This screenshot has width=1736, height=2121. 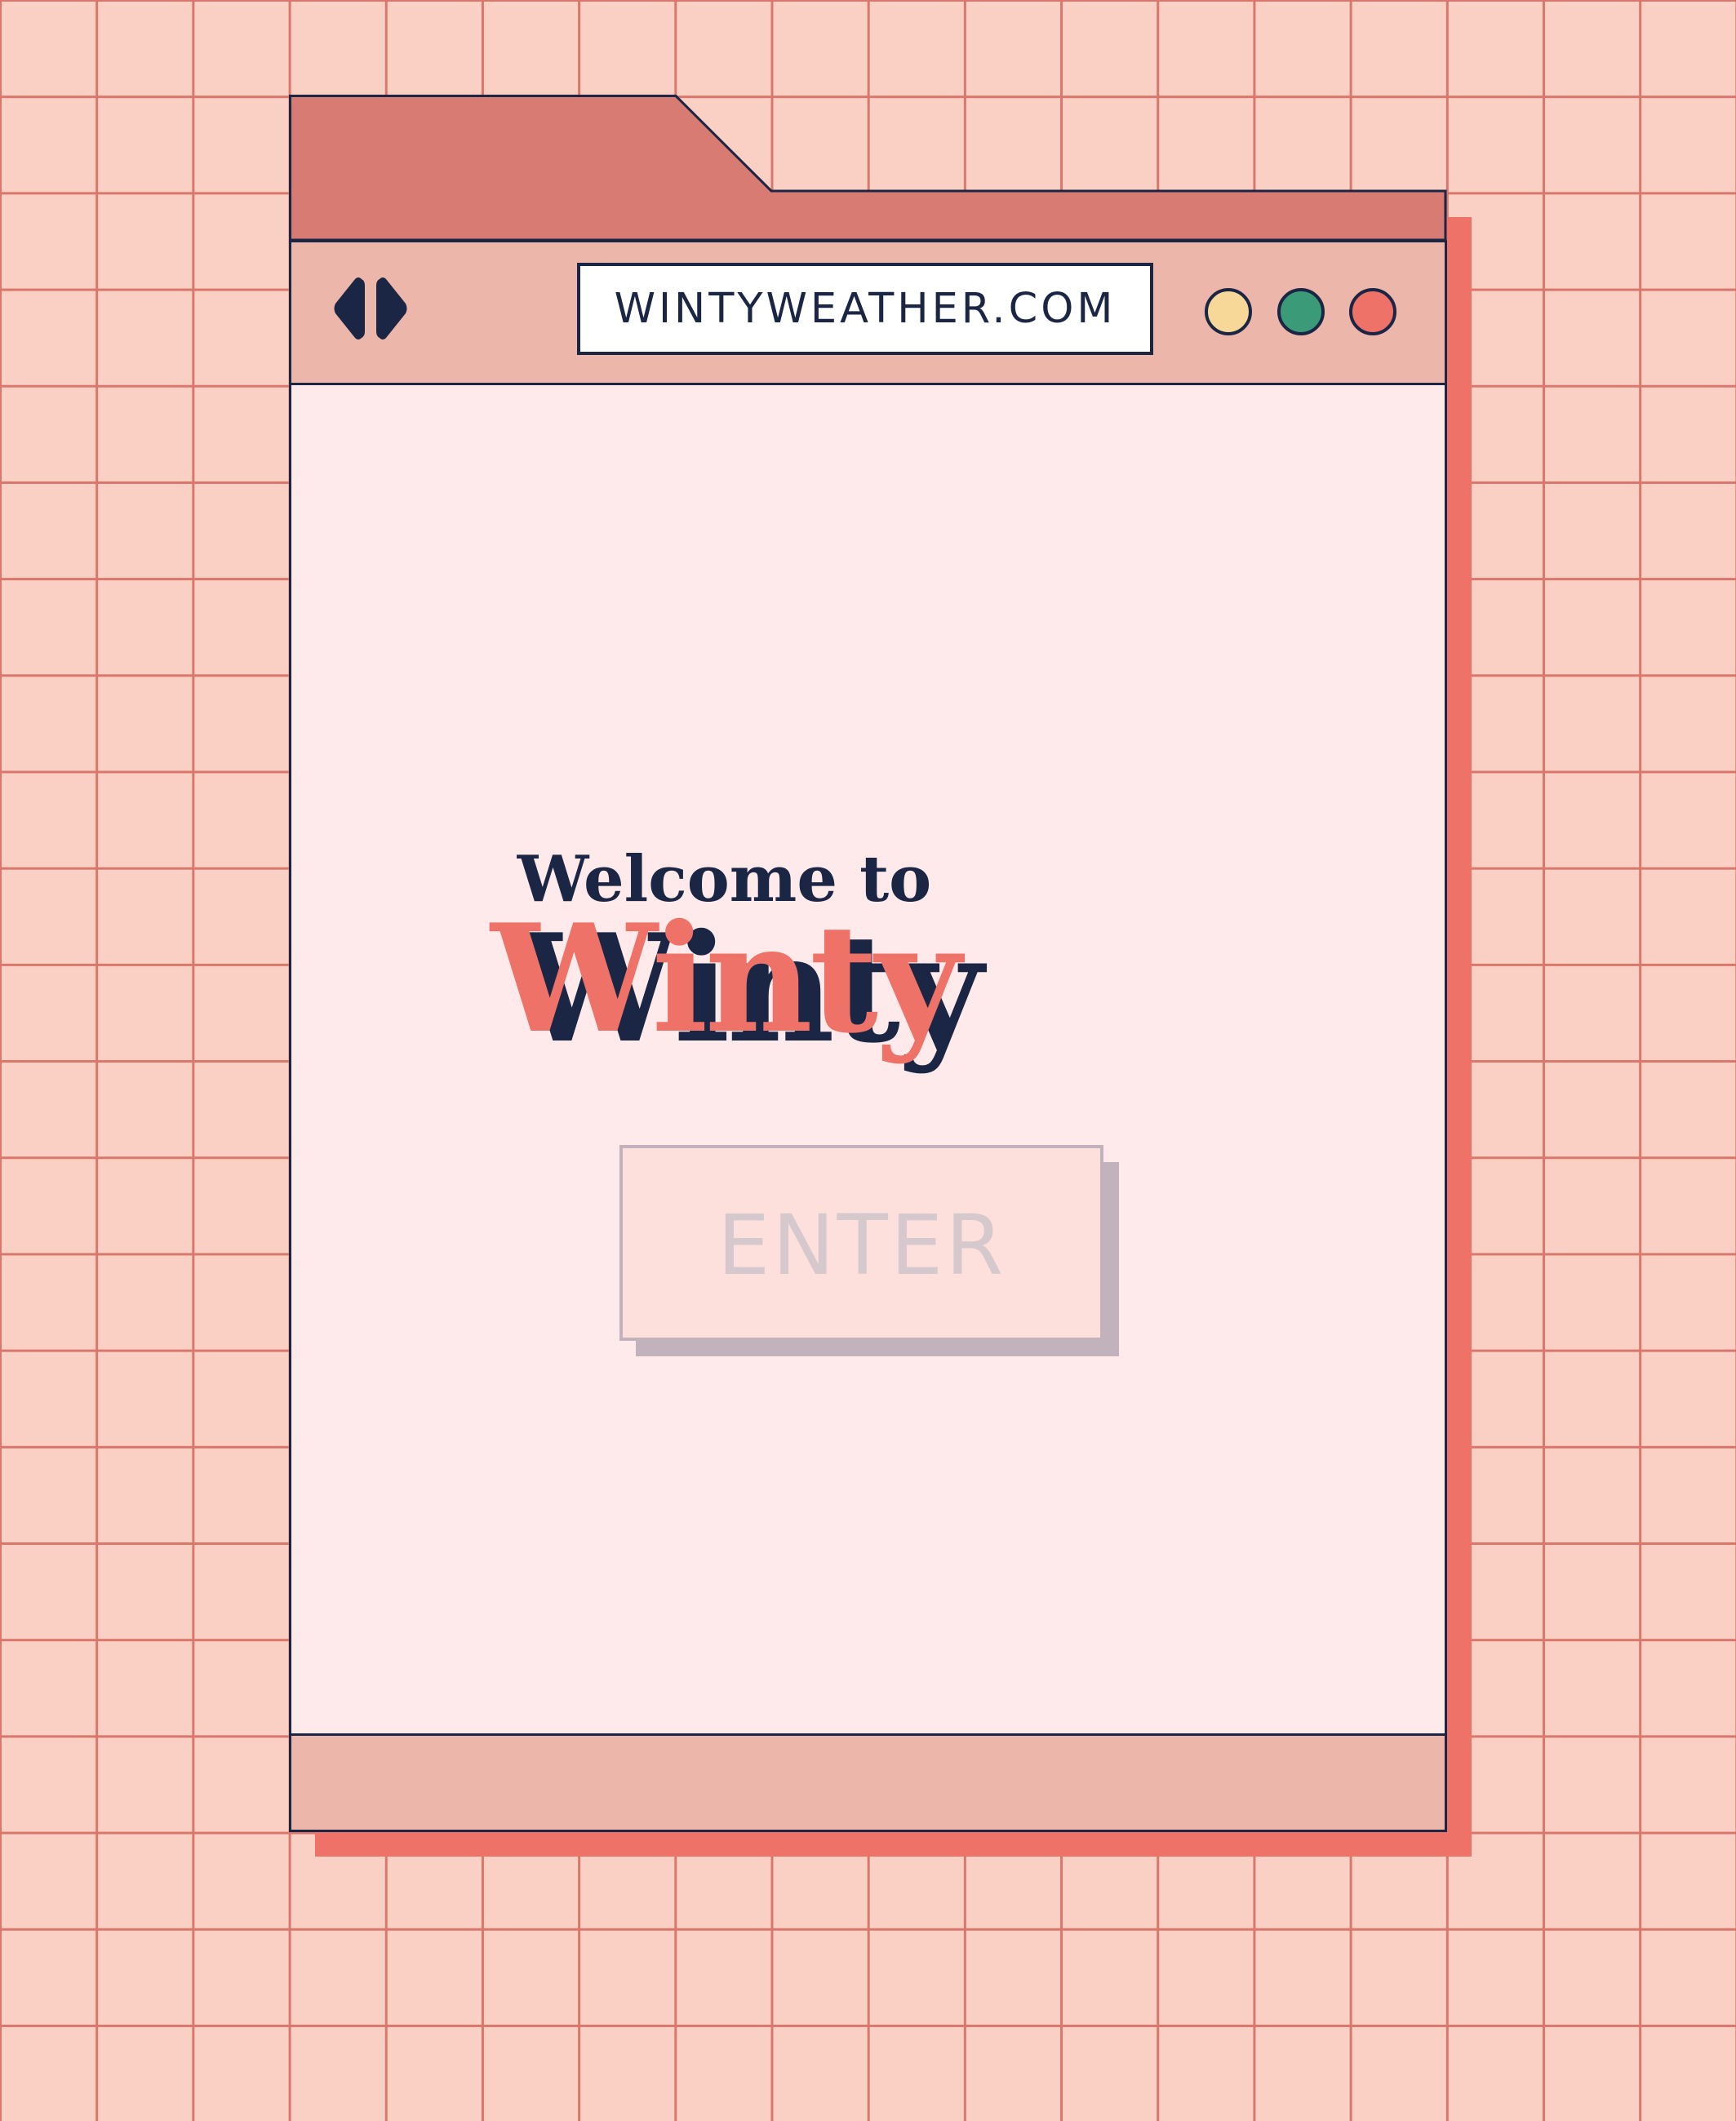 I want to click on status-bar, so click(x=868, y=1784).